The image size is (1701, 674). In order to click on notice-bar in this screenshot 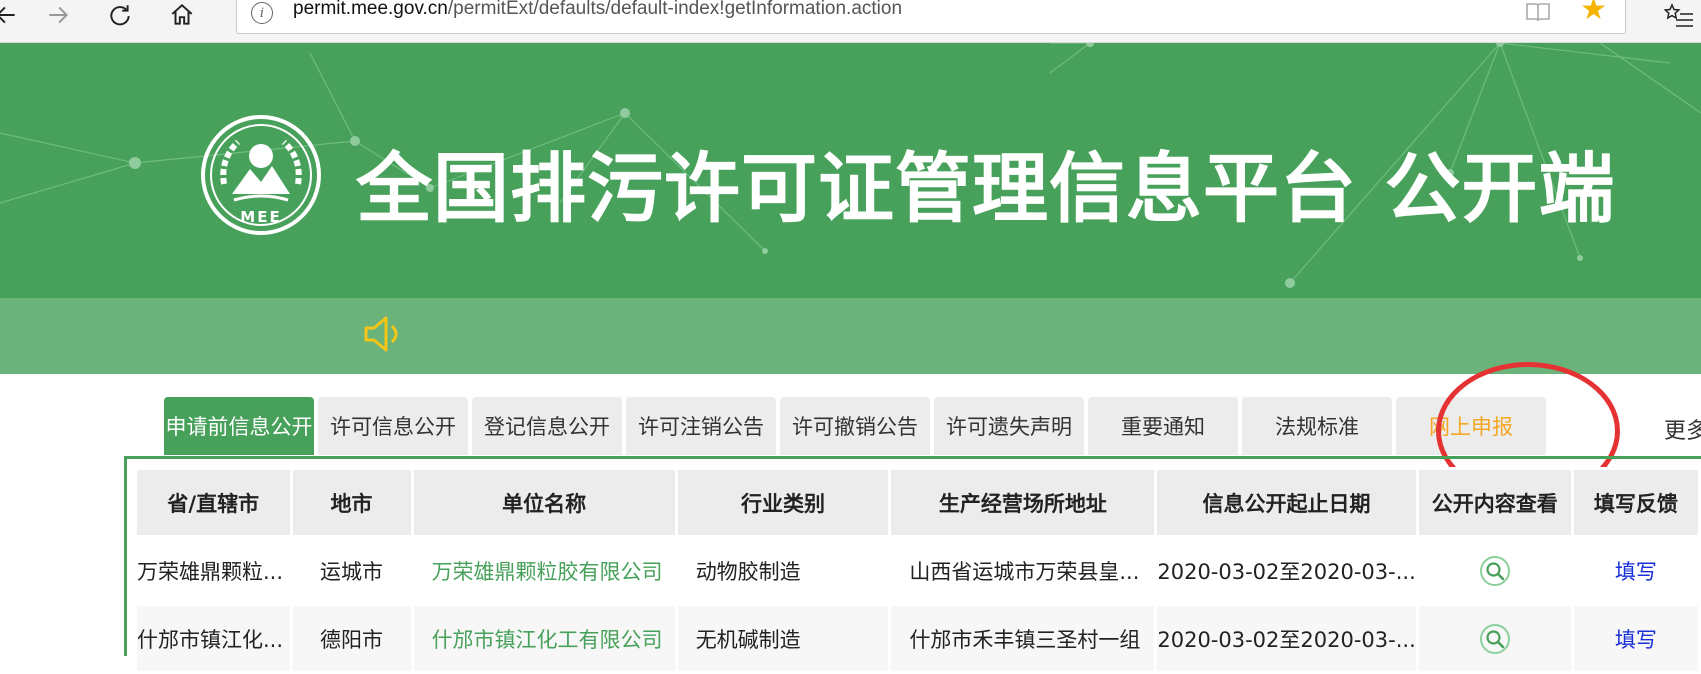, I will do `click(850, 336)`.